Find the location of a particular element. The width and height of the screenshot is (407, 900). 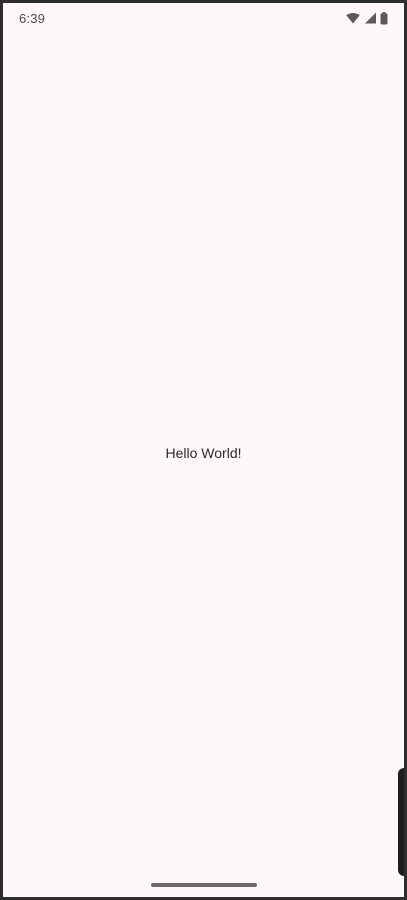

battery-icon is located at coordinates (384, 18).